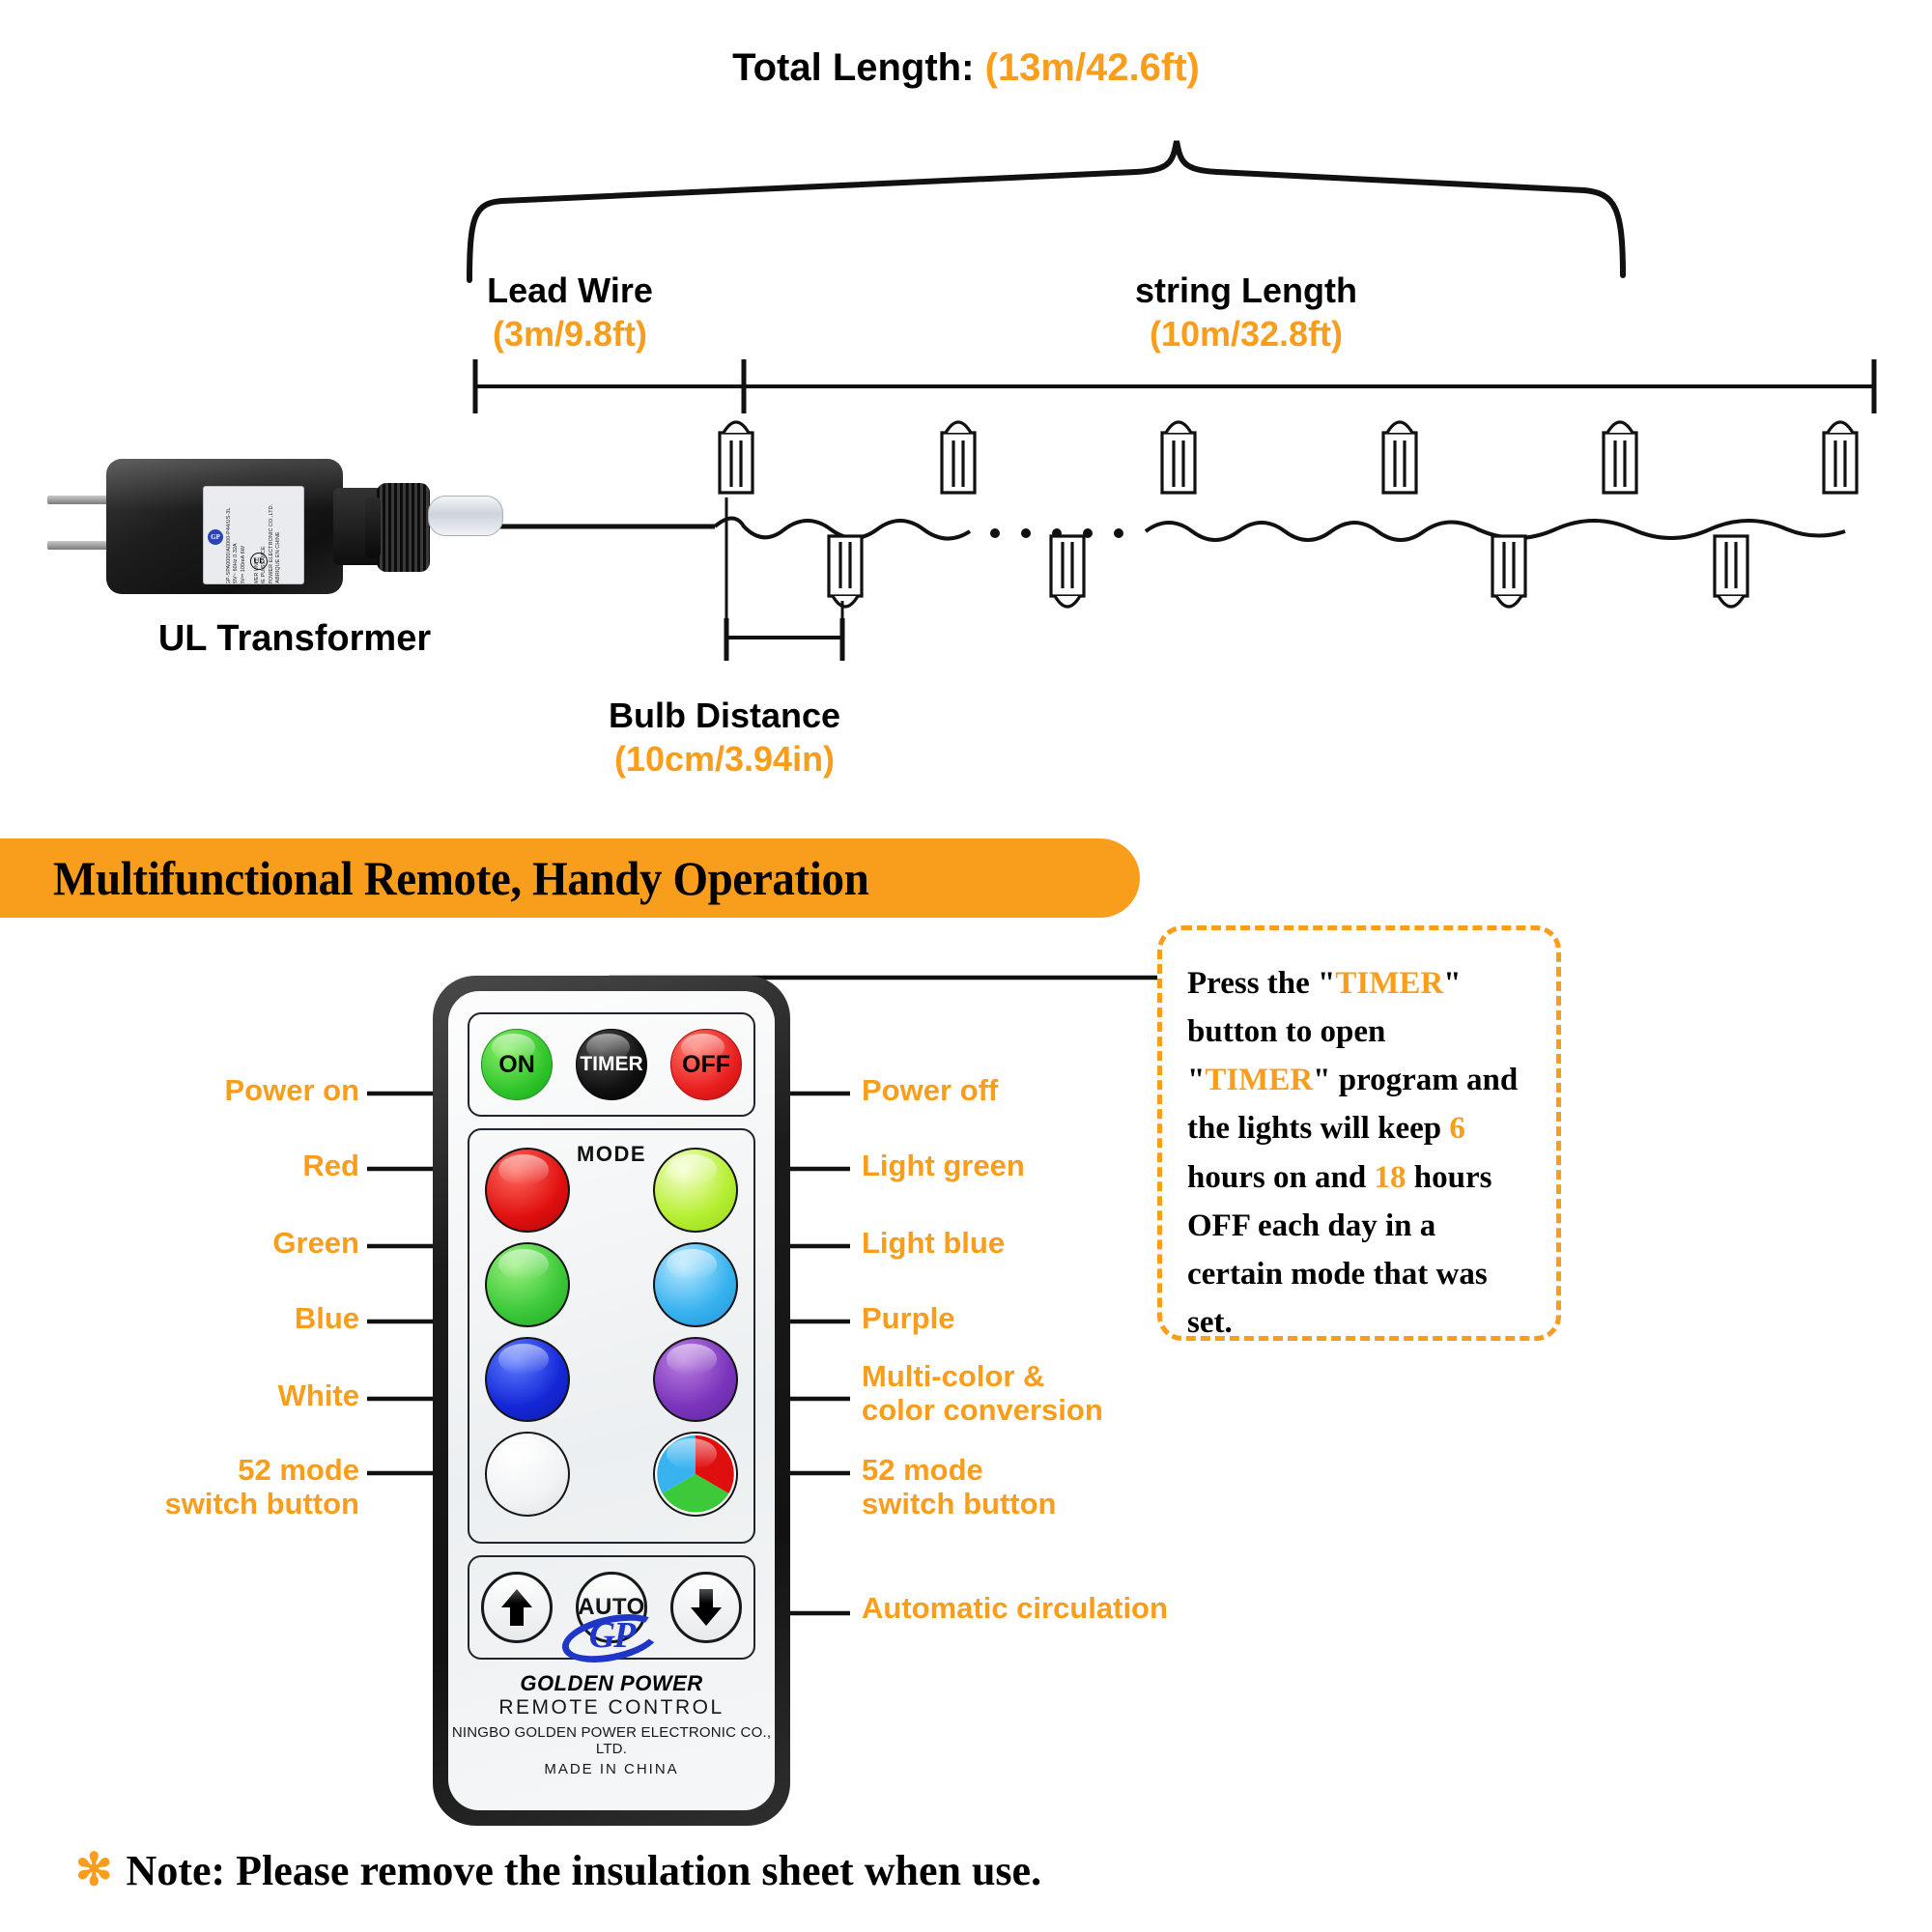 The image size is (1932, 1932). Describe the element at coordinates (277, 557) in the screenshot. I see `plate-line-8: MADE IN CHINA / FABRIQUE EN CHINE` at that location.